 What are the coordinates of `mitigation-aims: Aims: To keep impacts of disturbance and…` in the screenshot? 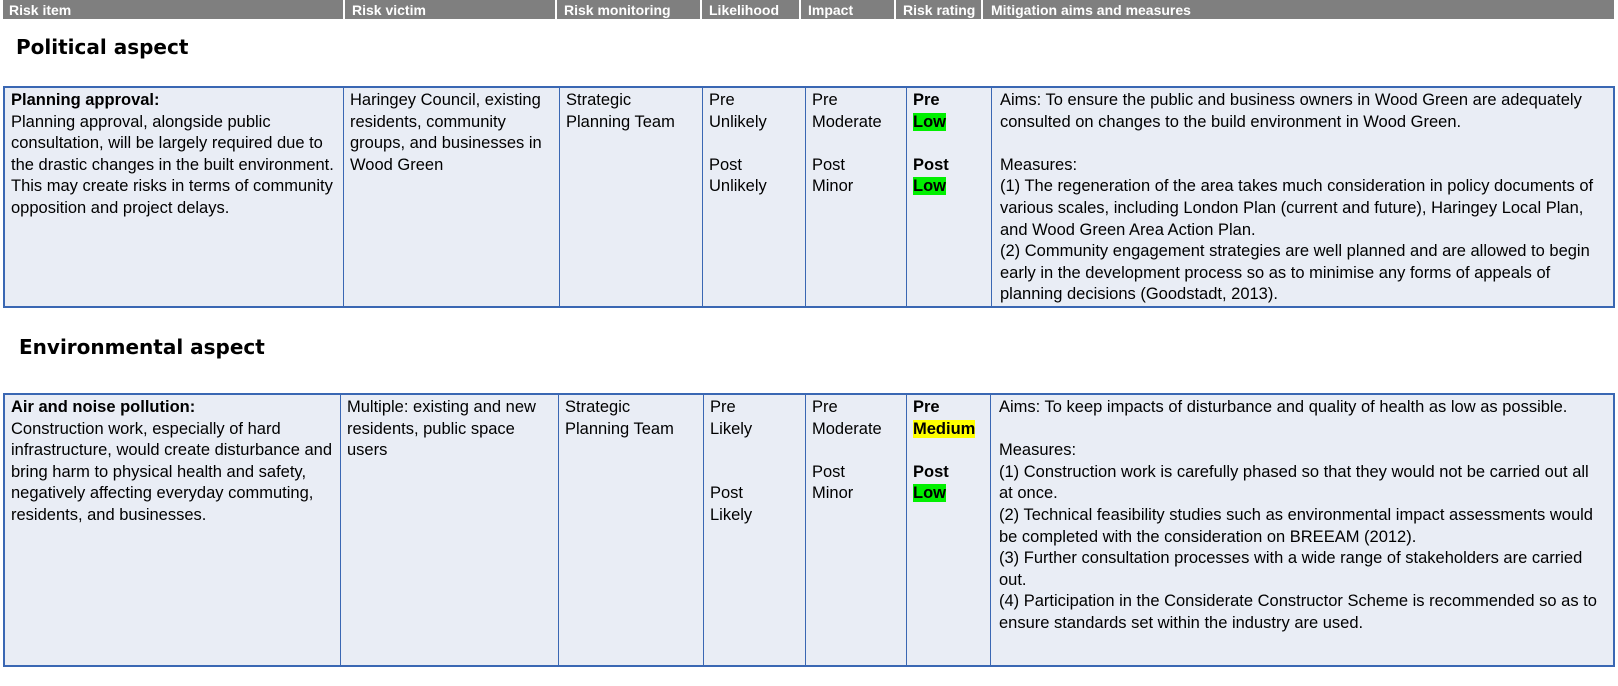 It's located at (1283, 407).